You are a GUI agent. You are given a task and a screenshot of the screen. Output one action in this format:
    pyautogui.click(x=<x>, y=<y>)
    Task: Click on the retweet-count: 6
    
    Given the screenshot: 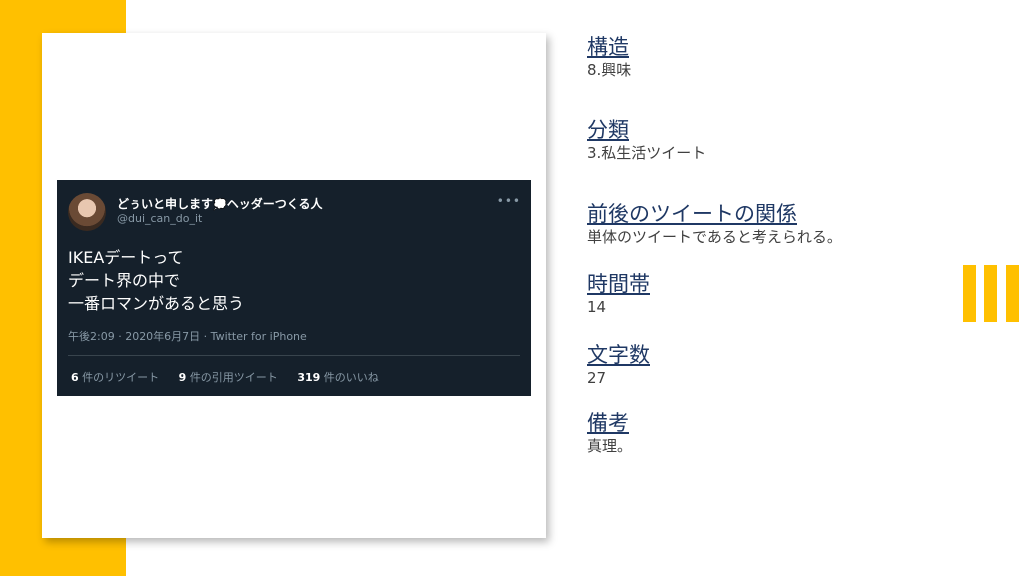 What is the action you would take?
    pyautogui.click(x=75, y=377)
    